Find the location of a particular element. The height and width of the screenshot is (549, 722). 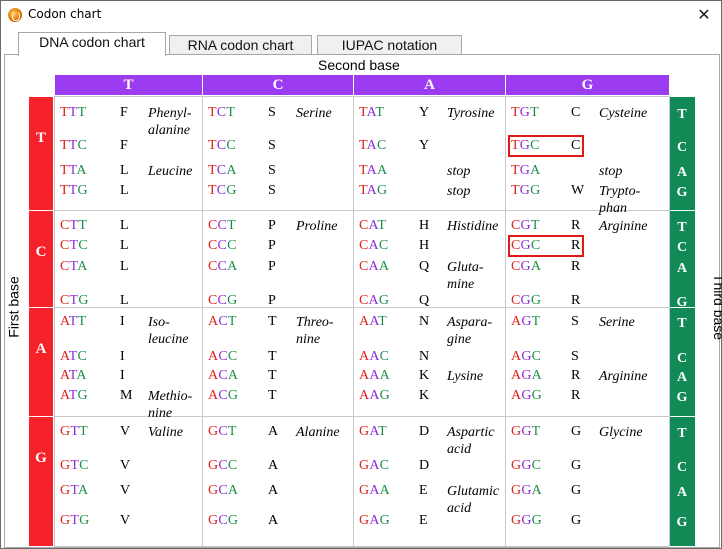

amino-acid-name: Arginine is located at coordinates (623, 226).